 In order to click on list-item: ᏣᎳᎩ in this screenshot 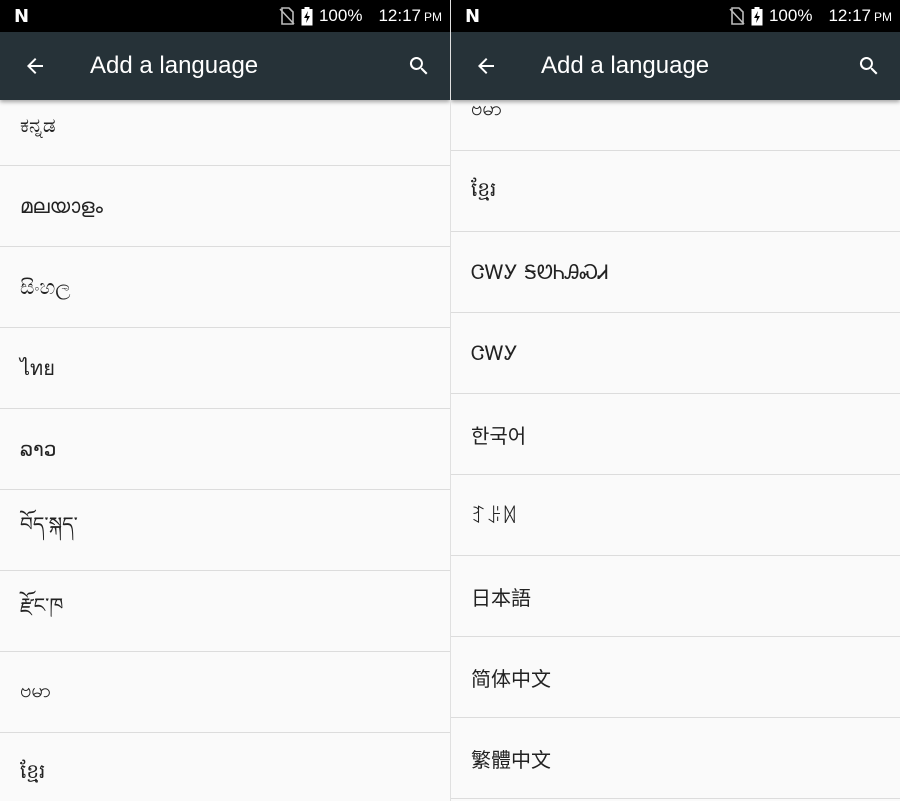, I will do `click(675, 353)`.